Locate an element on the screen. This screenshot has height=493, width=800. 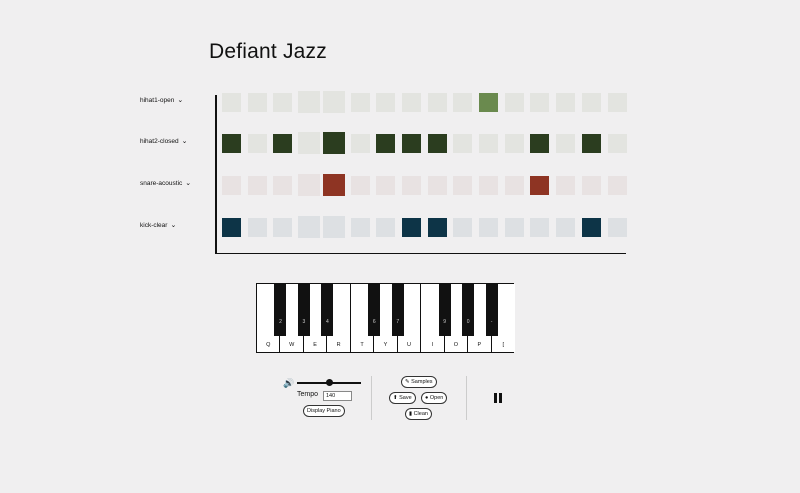
piano-black-key: 7 is located at coordinates (397, 310).